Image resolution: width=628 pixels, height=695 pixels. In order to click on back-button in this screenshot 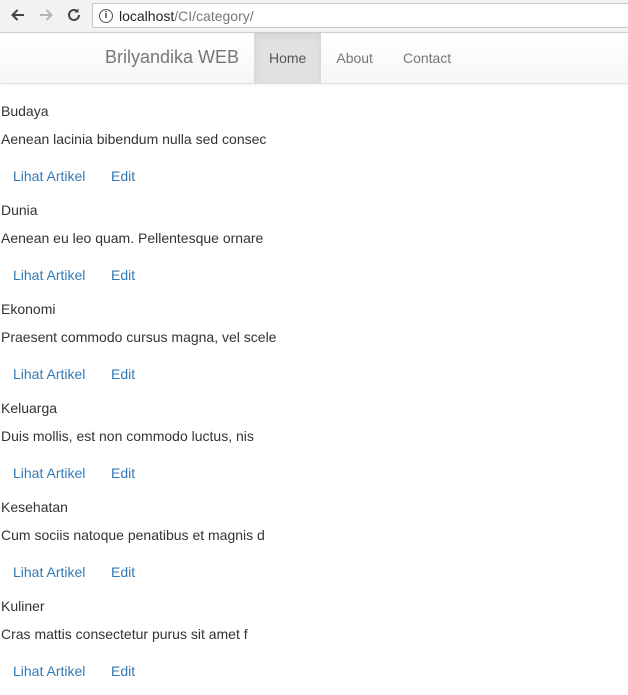, I will do `click(18, 15)`.